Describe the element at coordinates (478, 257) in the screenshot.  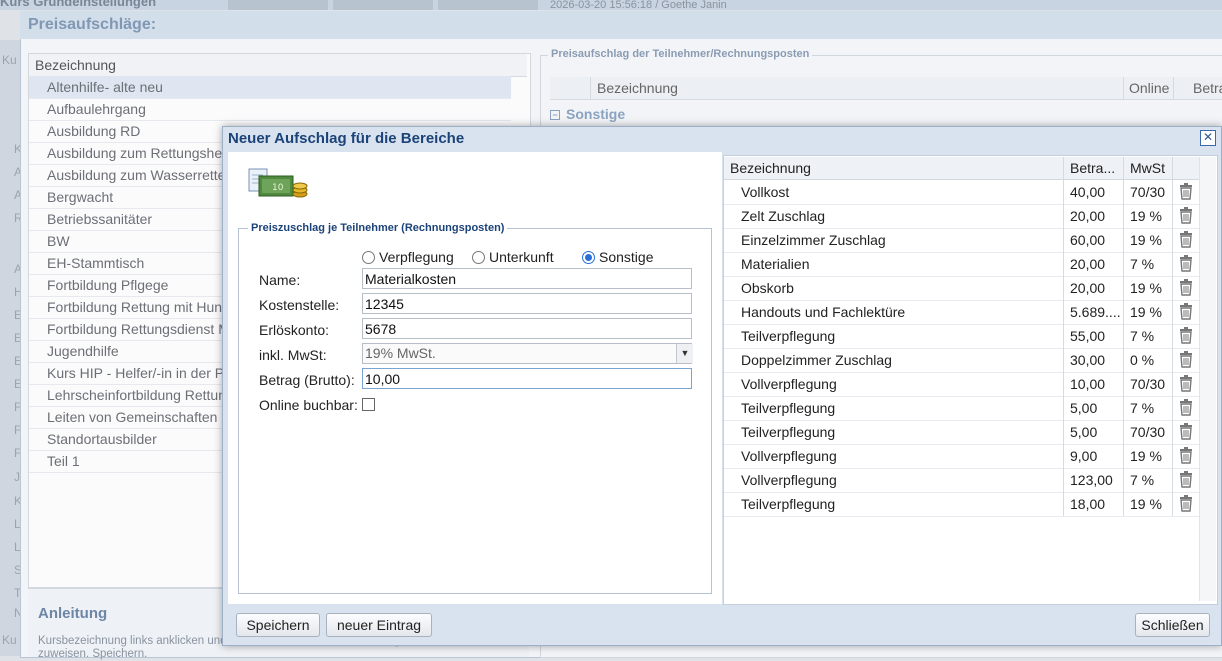
I see `radio-unterkunft-circle` at that location.